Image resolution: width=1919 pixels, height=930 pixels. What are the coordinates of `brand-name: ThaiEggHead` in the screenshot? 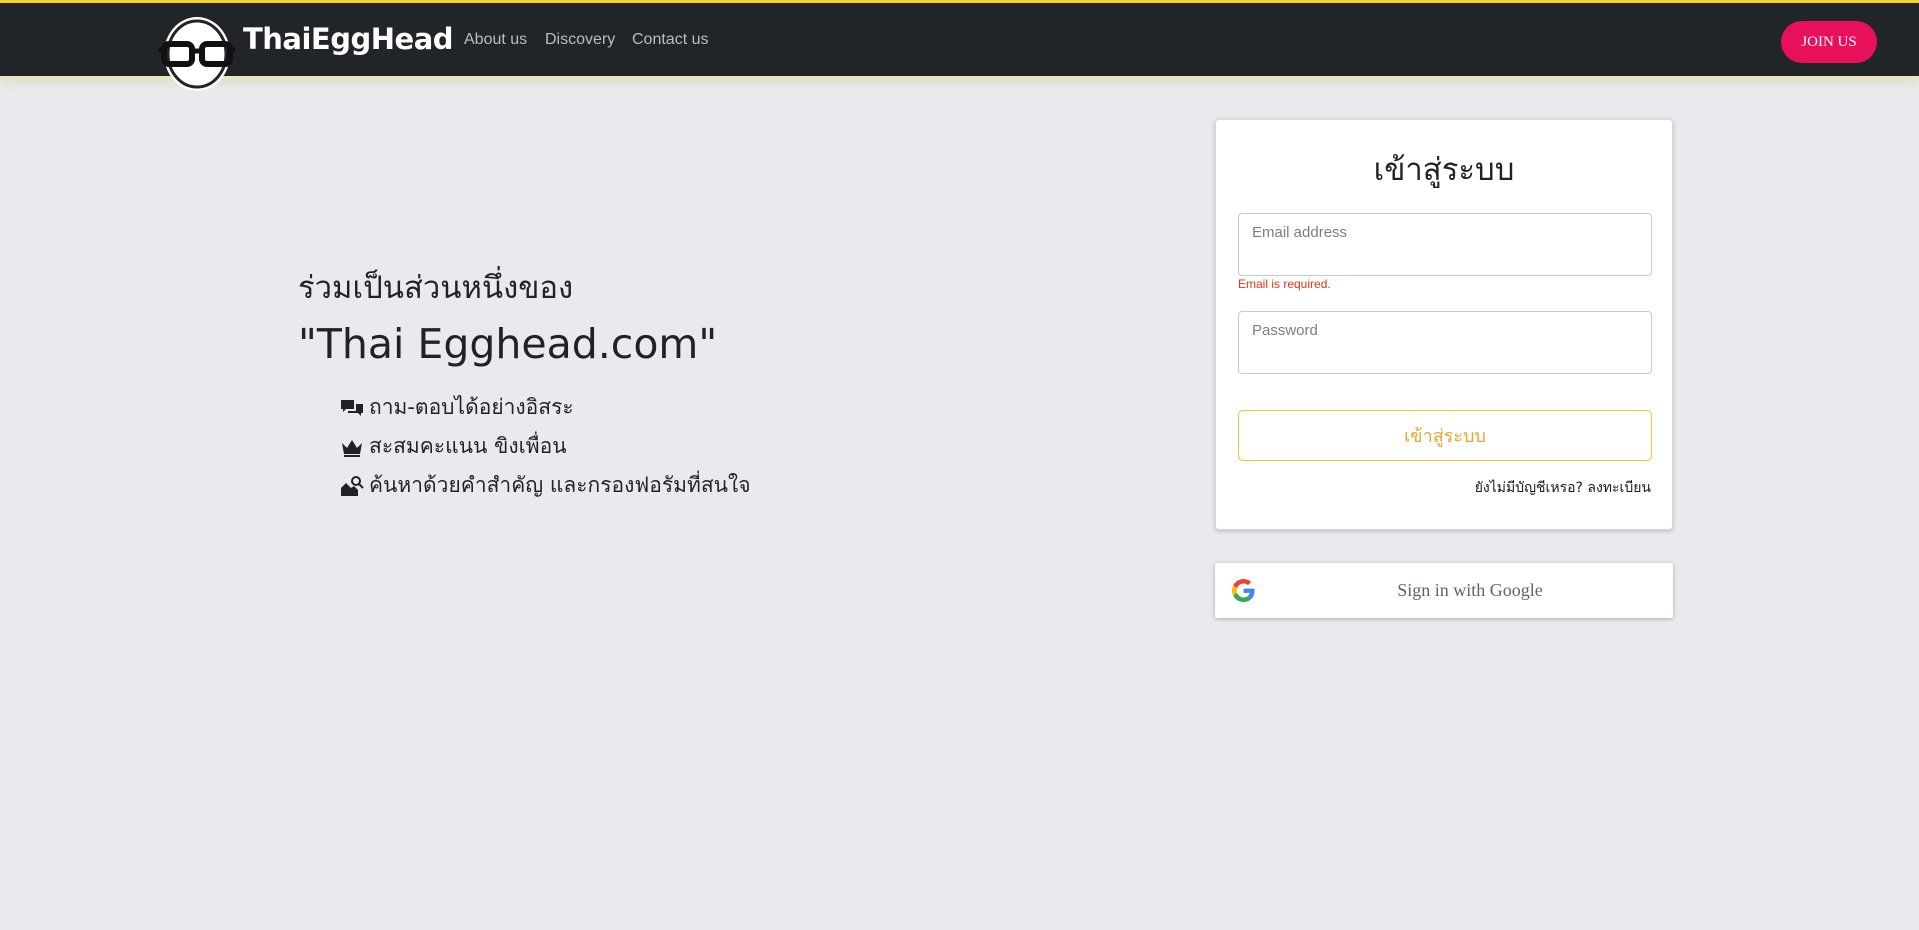 It's located at (348, 39).